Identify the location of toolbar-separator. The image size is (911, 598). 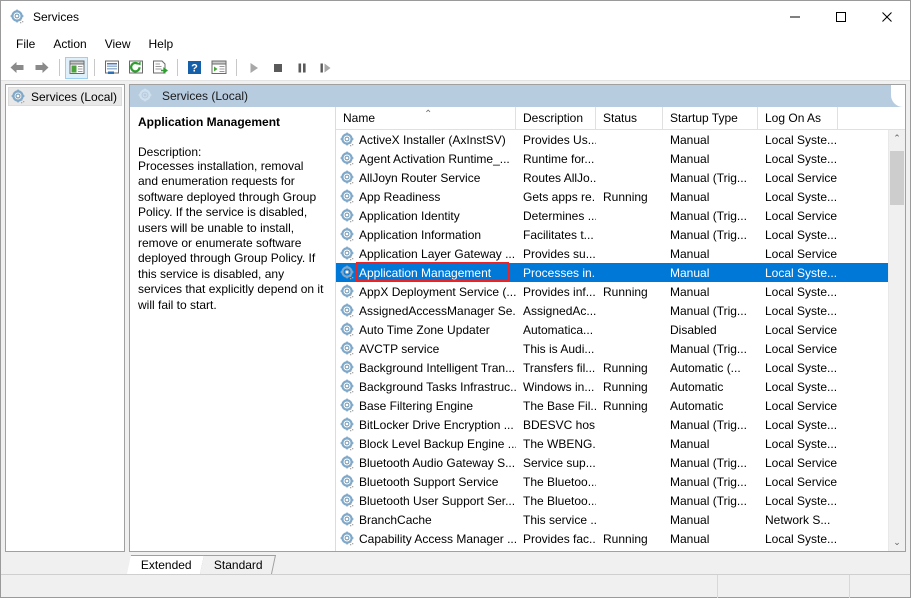
(59, 67).